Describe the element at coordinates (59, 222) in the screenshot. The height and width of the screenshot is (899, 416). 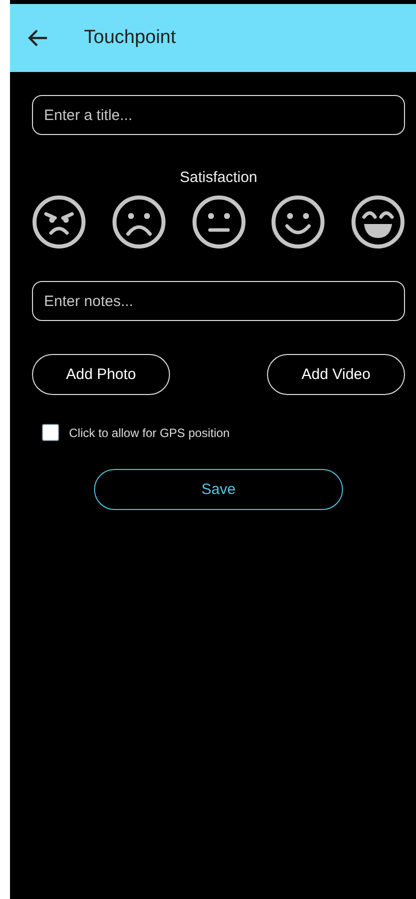
I see `angry-face-icon` at that location.